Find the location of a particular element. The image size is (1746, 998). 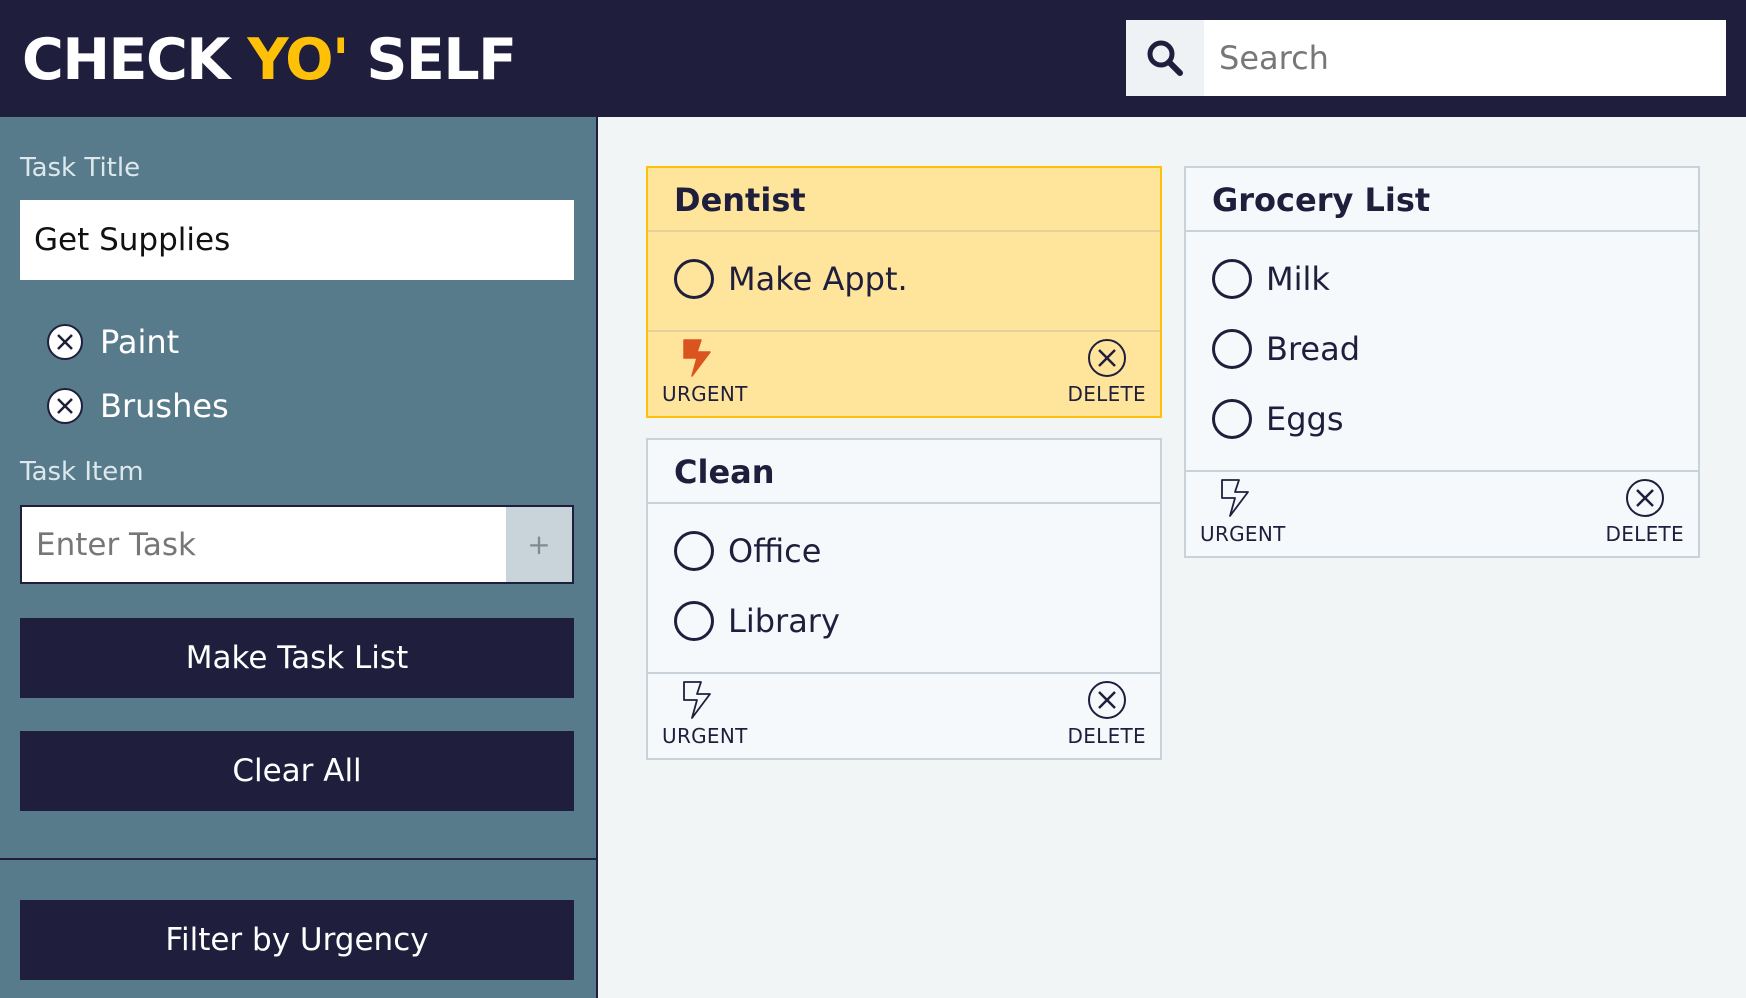

task-item: Eggs is located at coordinates (1442, 419).